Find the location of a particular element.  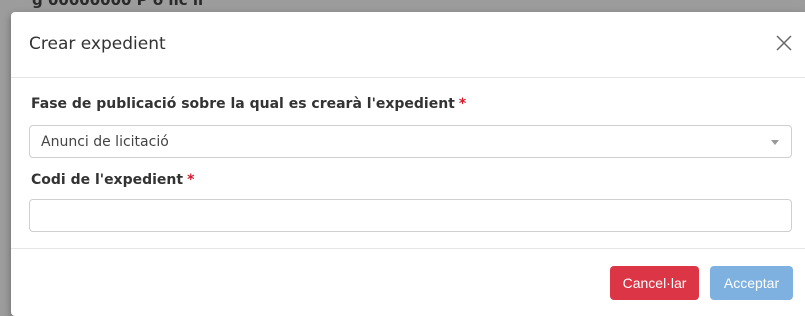

background-page-title: g 00000000 P o llc ll is located at coordinates (118, 4).